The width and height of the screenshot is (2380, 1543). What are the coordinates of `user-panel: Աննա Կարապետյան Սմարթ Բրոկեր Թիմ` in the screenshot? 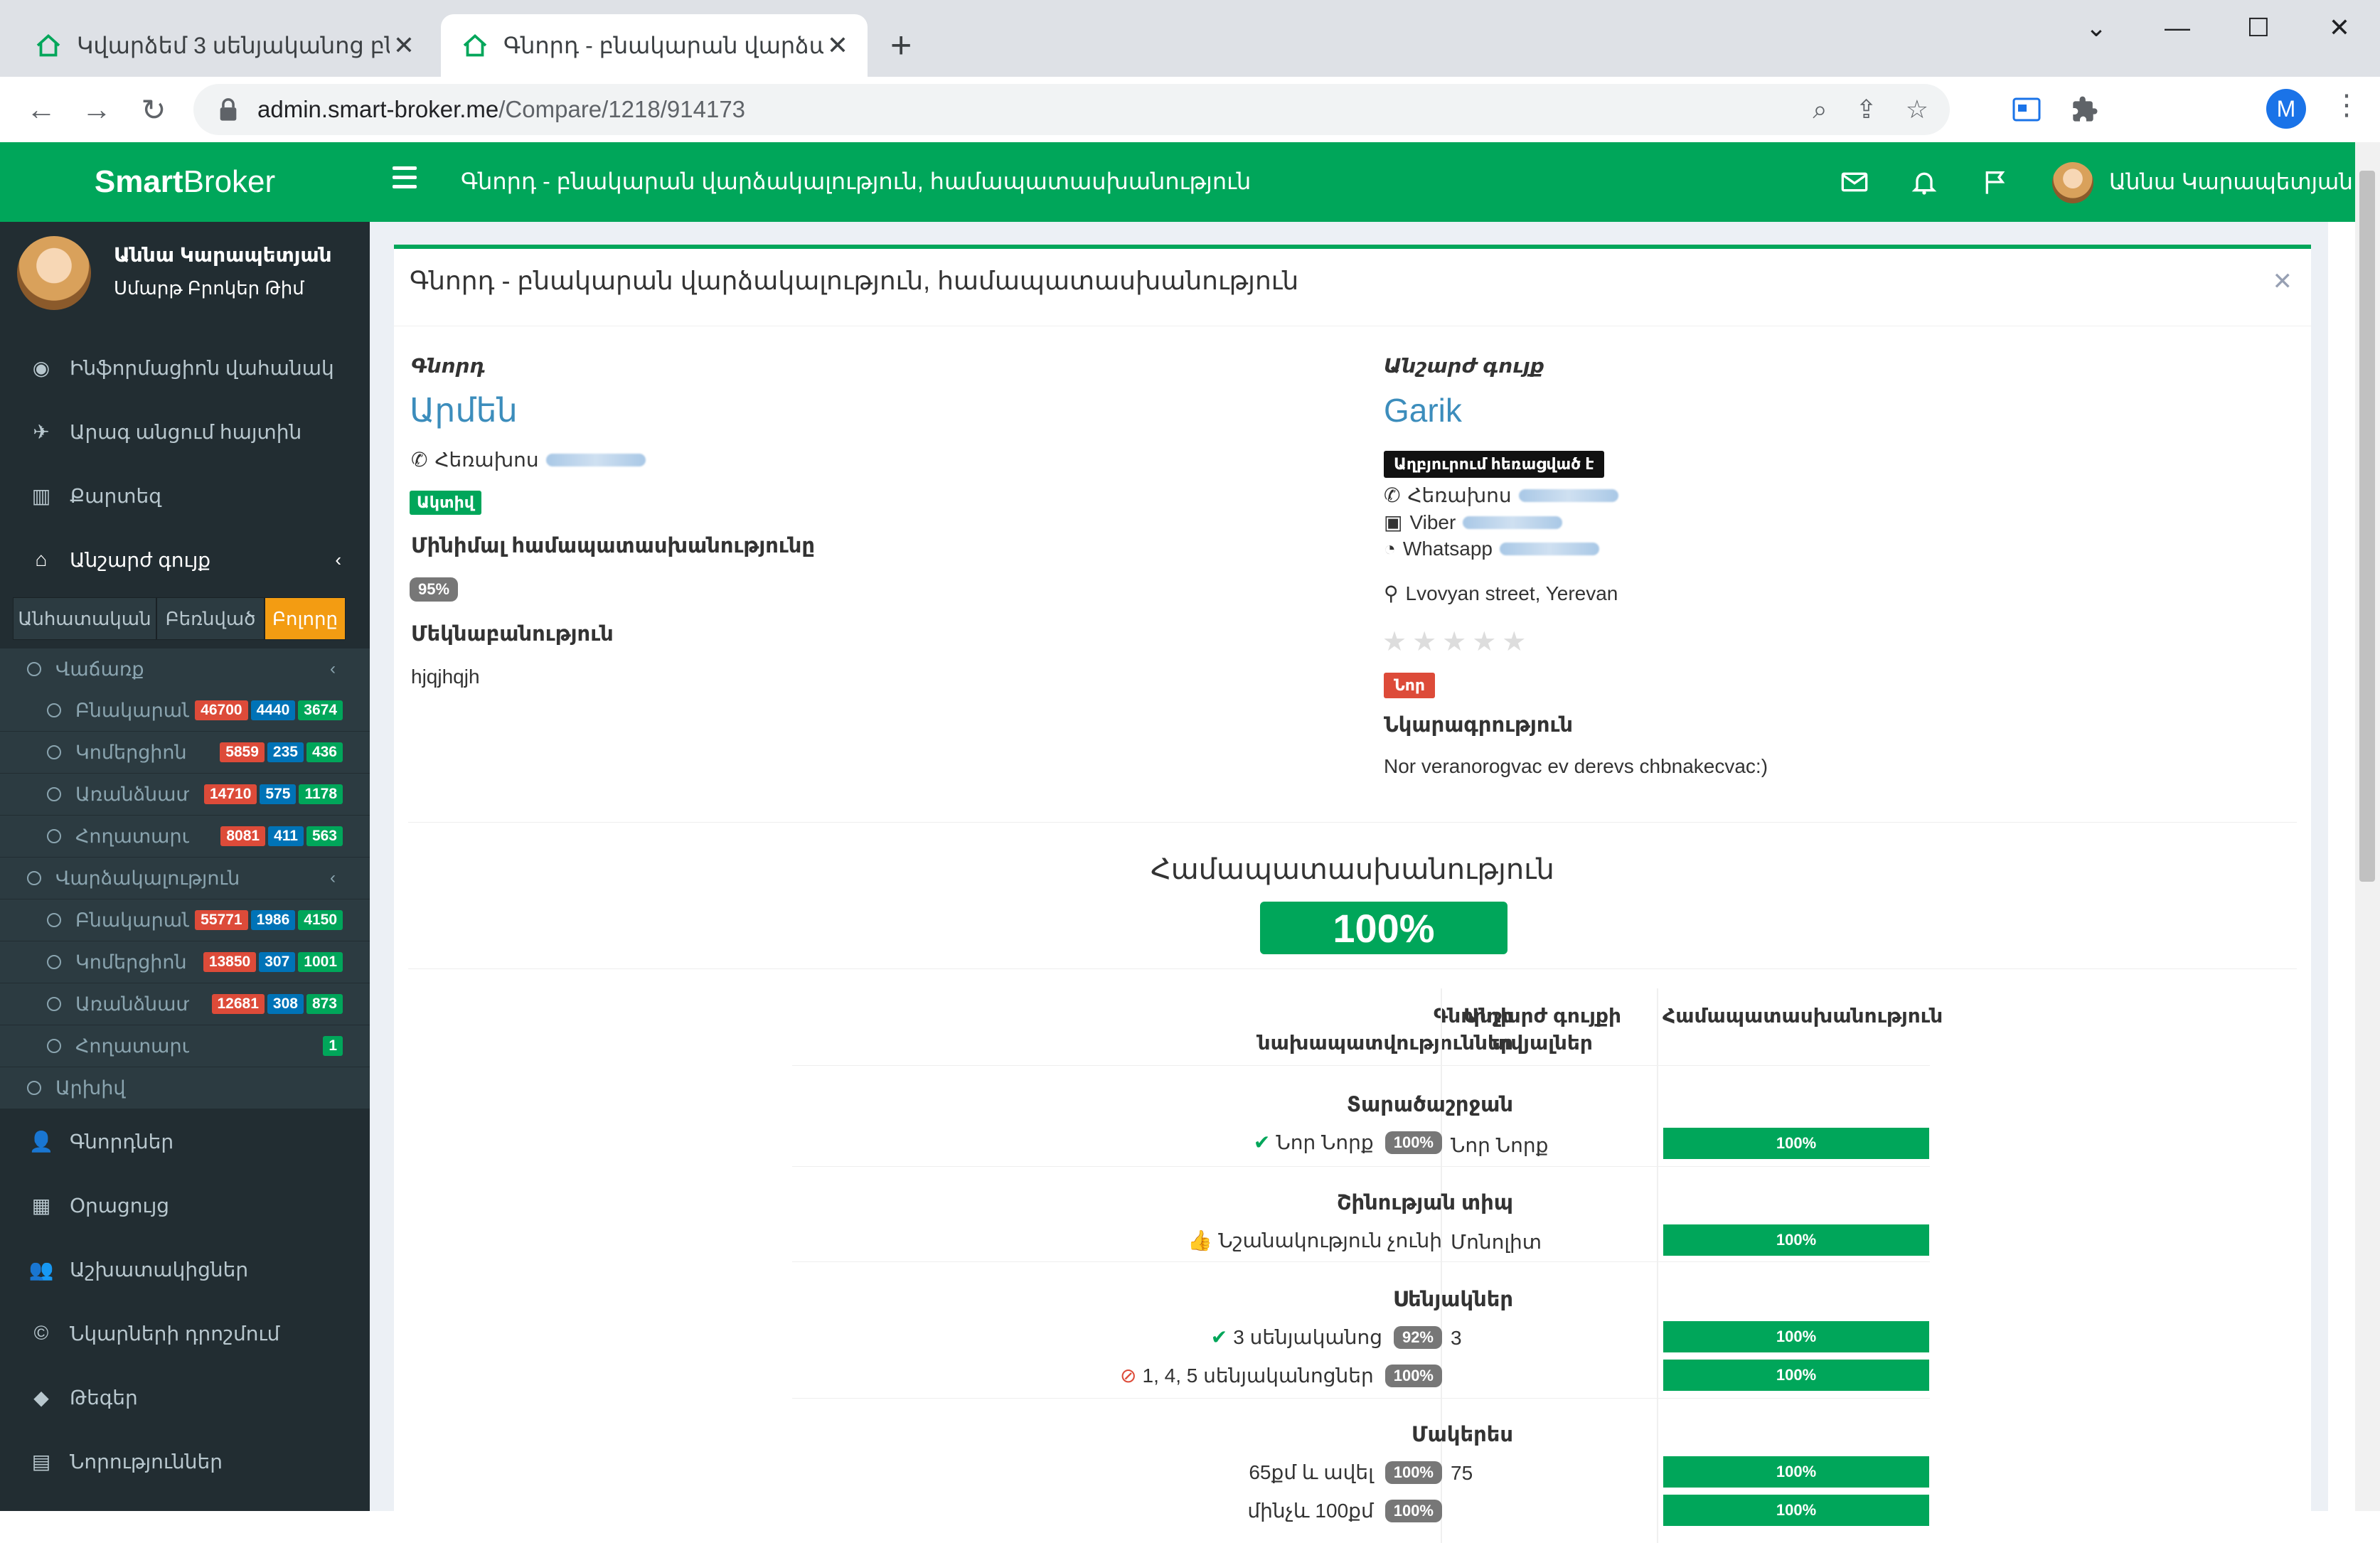 It's located at (185, 275).